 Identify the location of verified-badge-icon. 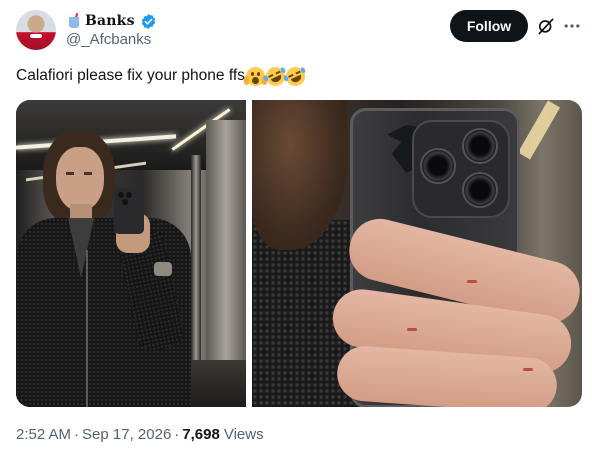
(148, 21).